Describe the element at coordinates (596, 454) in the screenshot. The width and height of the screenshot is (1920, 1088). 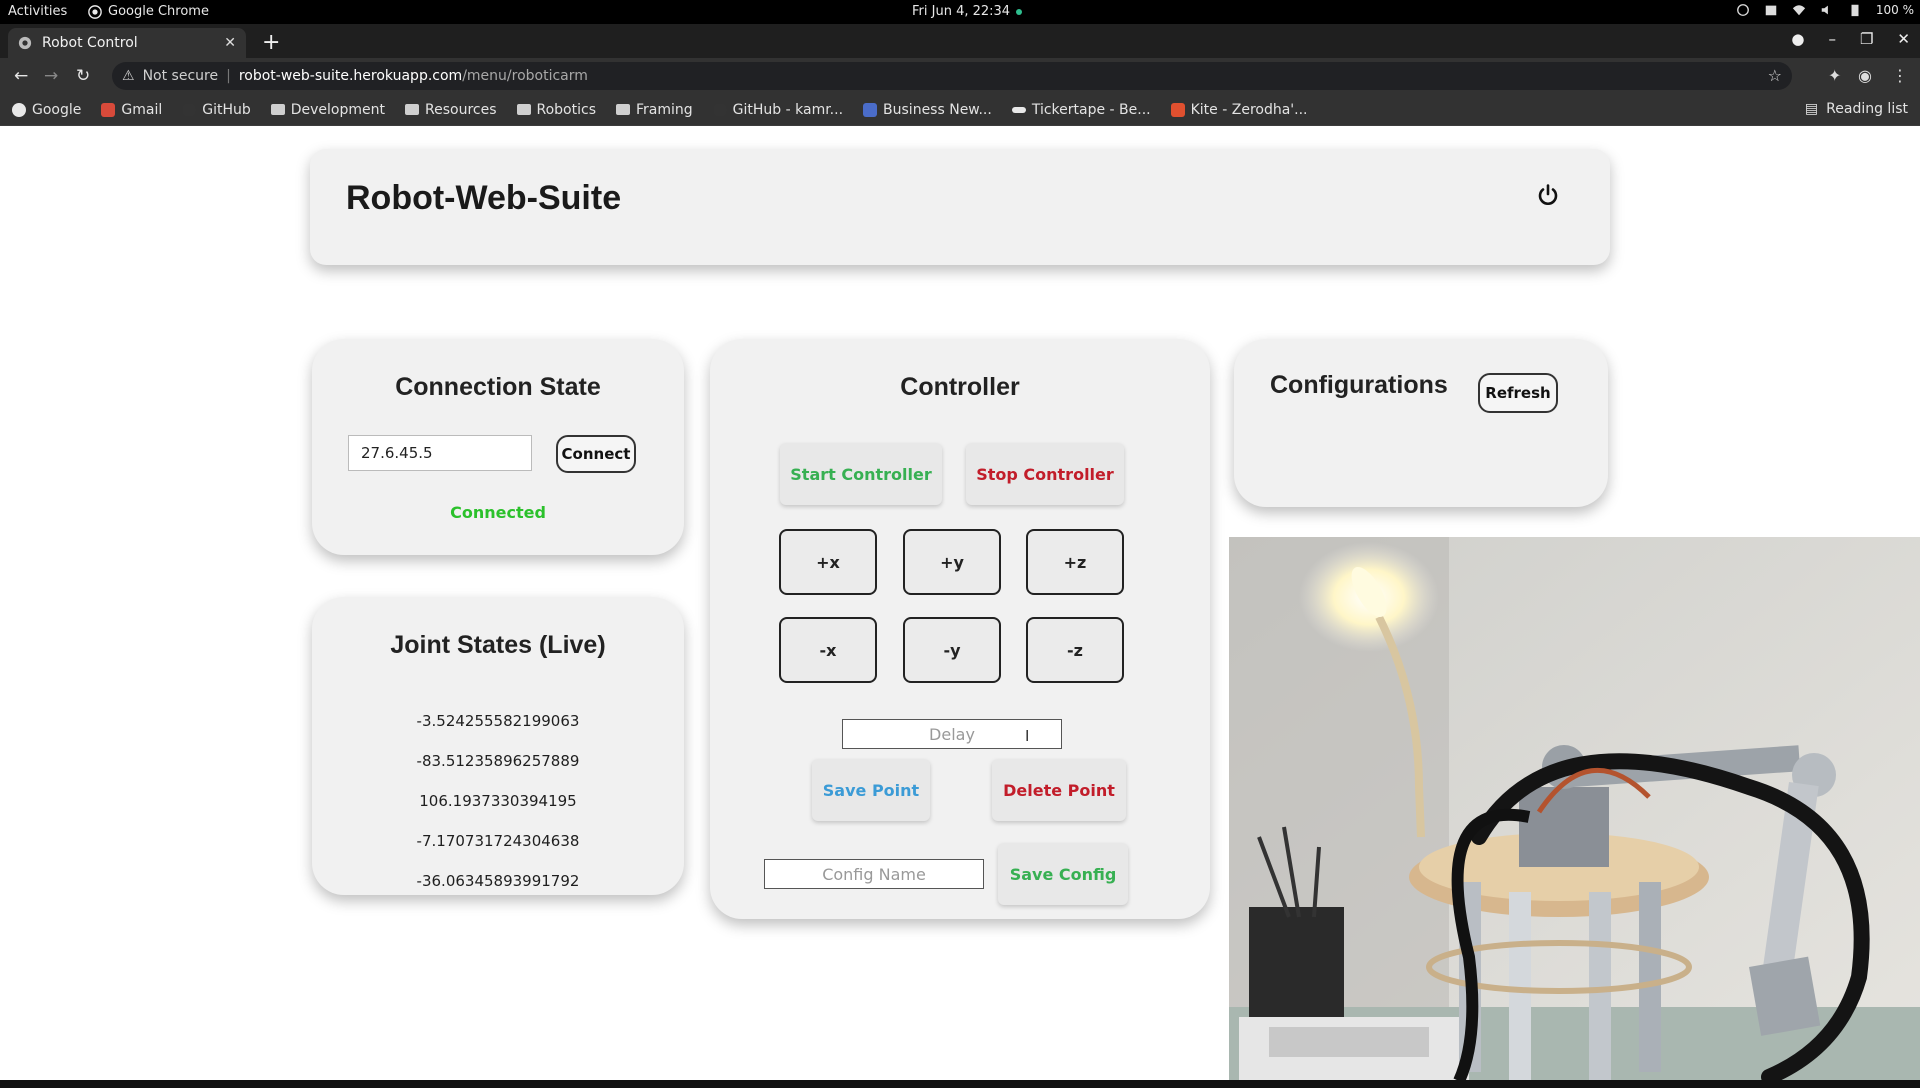
I see `connect-button: Connect` at that location.